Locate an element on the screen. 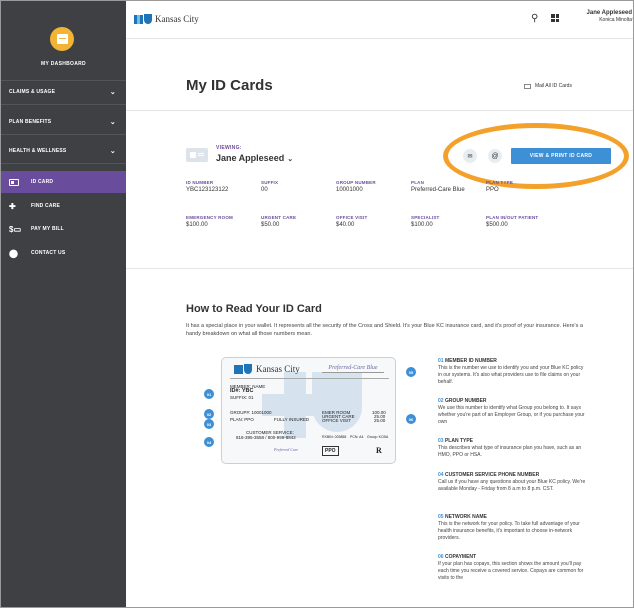  legend-heading: GROUP NUMBER is located at coordinates (465, 401).